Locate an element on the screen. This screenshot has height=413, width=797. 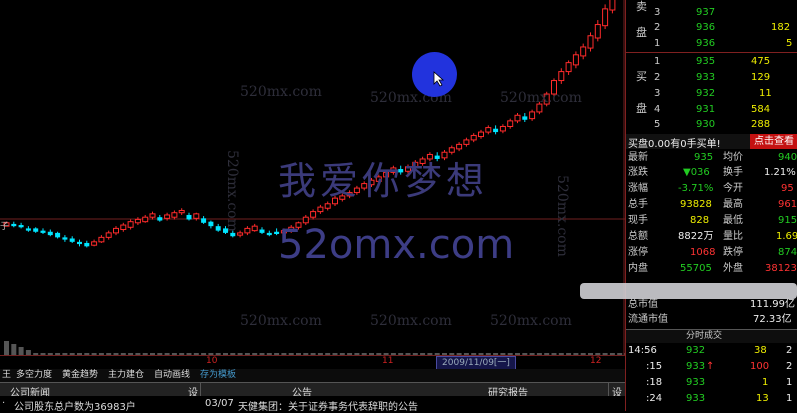
blurred-overlay is located at coordinates (688, 291).